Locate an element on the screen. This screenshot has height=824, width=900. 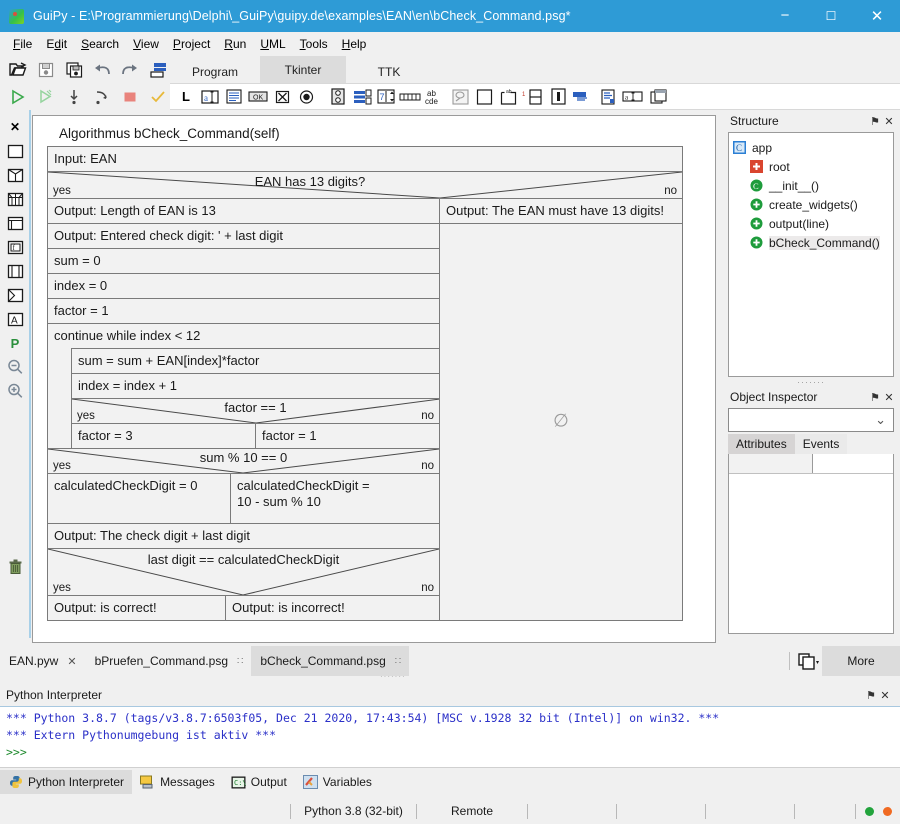
tab-attributes: Attributes is located at coordinates (761, 444).